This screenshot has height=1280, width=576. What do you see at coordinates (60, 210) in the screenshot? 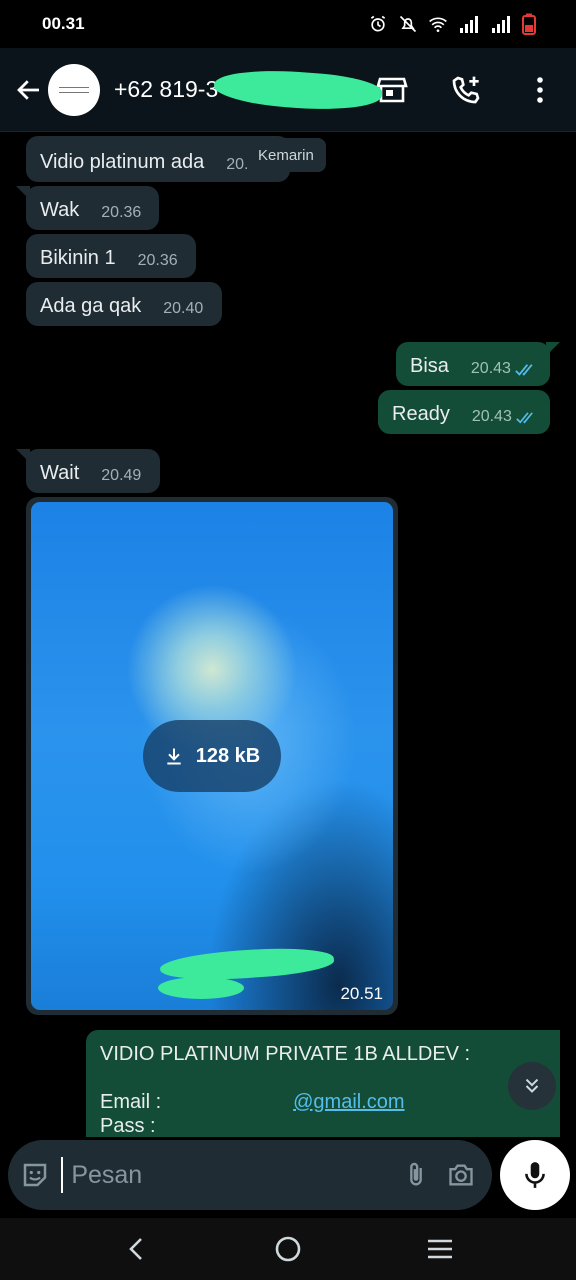
I see `message-text: Wak` at bounding box center [60, 210].